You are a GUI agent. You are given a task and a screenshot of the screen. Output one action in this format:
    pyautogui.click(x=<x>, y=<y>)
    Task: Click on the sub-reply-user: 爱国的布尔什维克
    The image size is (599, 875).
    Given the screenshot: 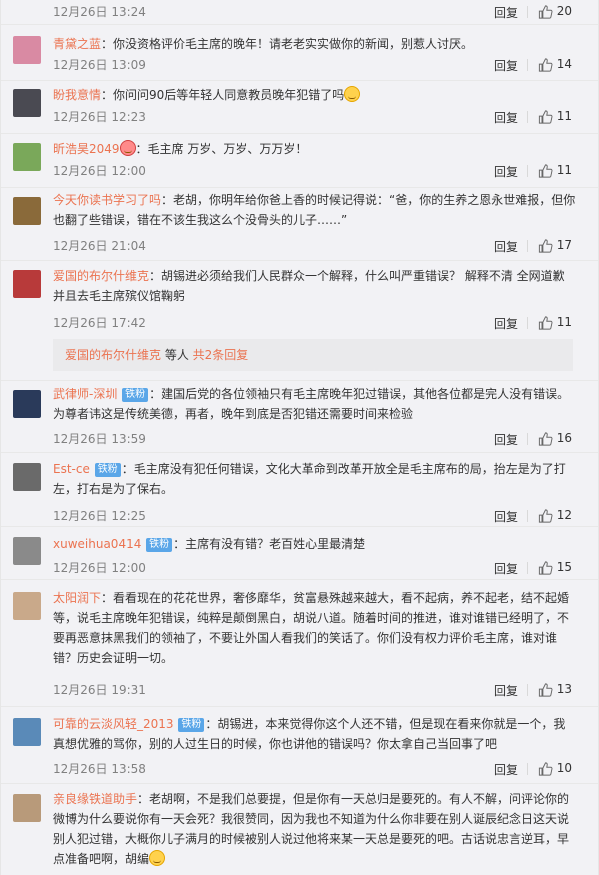 What is the action you would take?
    pyautogui.click(x=113, y=355)
    